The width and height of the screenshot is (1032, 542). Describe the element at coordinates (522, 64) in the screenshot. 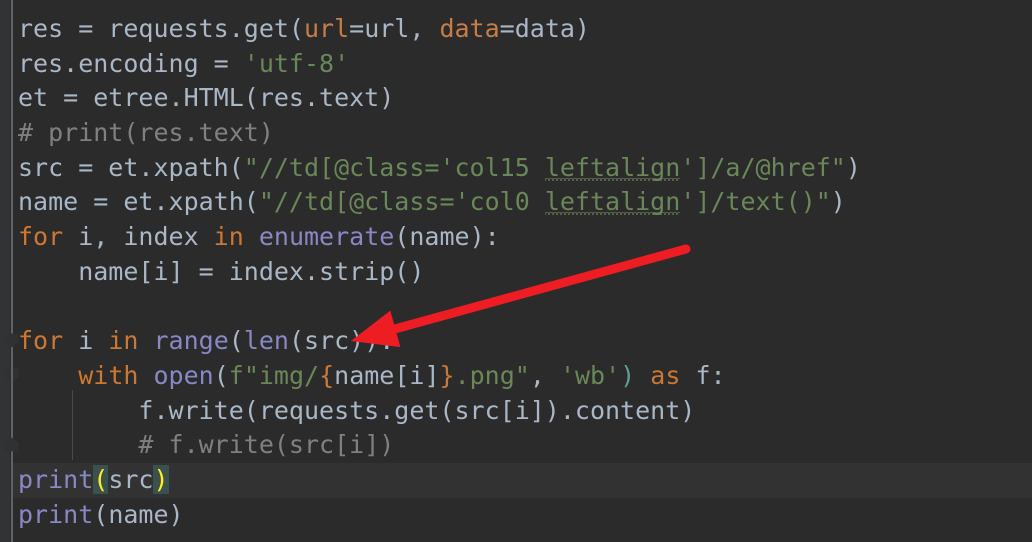

I see `code-line: res.encoding = 'utf-8'` at that location.